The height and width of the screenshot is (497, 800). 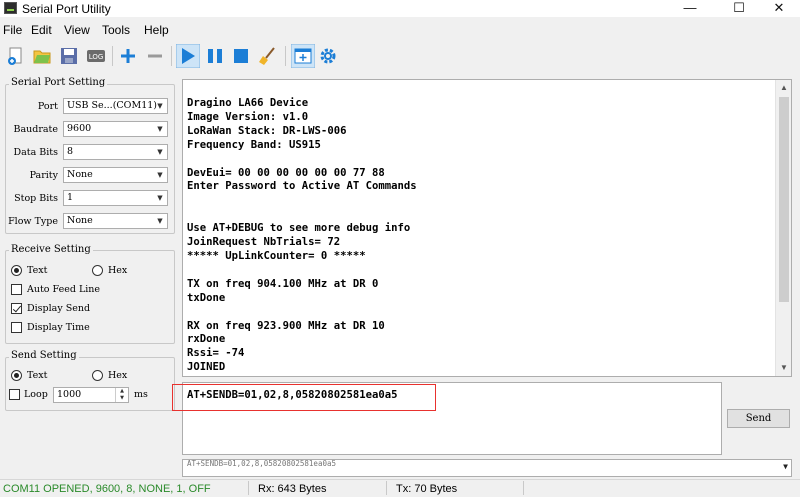 I want to click on port-label: Port, so click(x=47, y=106).